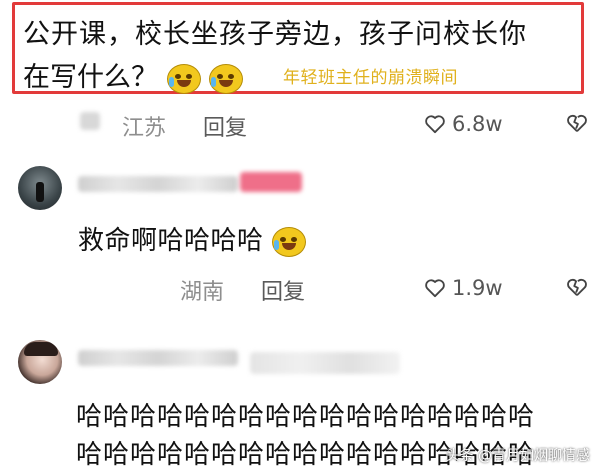 The height and width of the screenshot is (473, 600). I want to click on redacted-block, so click(90, 121).